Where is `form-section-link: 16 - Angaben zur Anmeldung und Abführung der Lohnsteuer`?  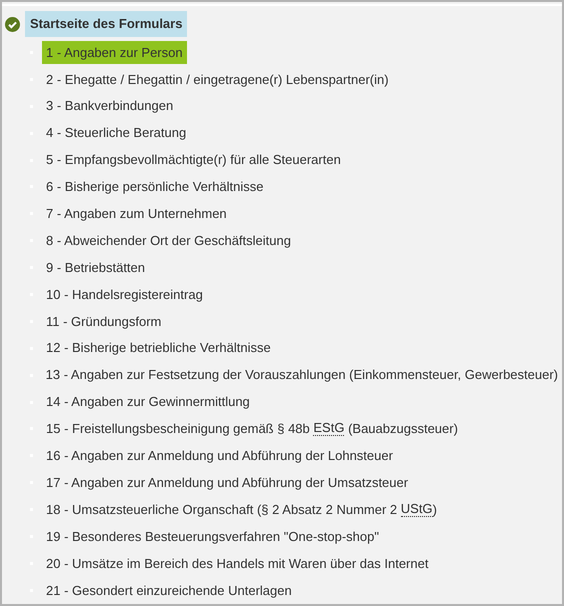 form-section-link: 16 - Angaben zur Anmeldung und Abführung der Lohnsteuer is located at coordinates (219, 456).